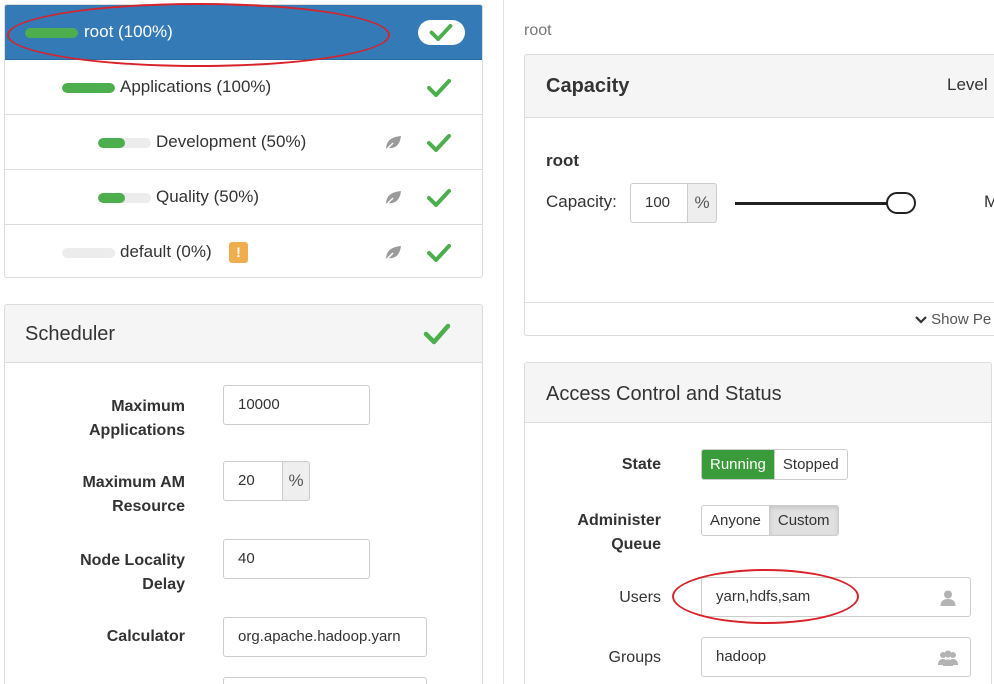 The image size is (994, 684). What do you see at coordinates (132, 572) in the screenshot?
I see `label-text: Node Locality Delay` at bounding box center [132, 572].